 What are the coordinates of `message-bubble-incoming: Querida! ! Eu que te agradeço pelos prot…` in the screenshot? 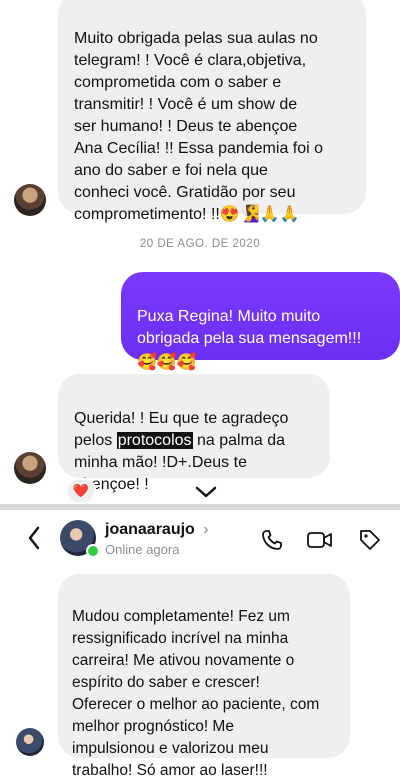 It's located at (194, 433).